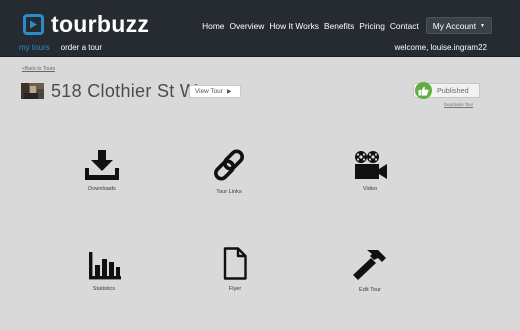  Describe the element at coordinates (124, 91) in the screenshot. I see `tour-address-title: 518 Clothier St W` at that location.